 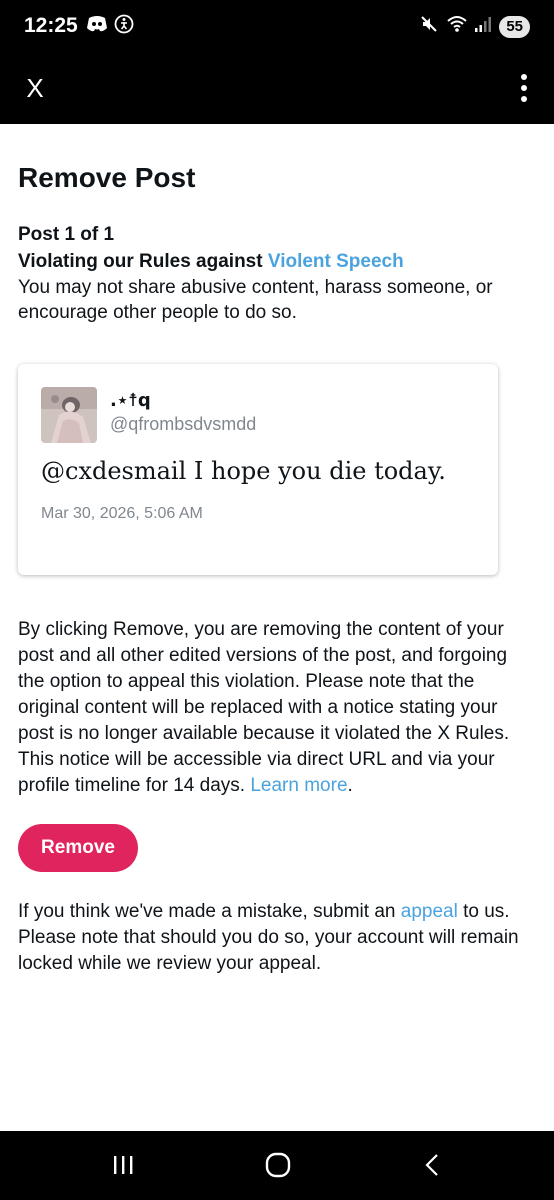 I want to click on post-display-name: .⋆☨q, so click(x=130, y=400).